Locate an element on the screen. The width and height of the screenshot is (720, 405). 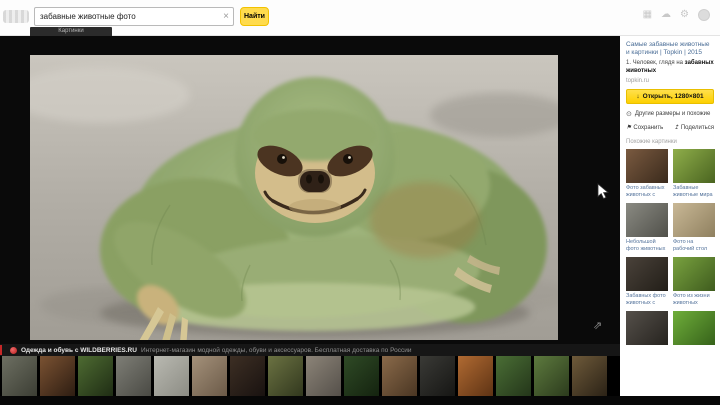
similar-image-item: Забавные животные мира is located at coordinates (694, 173).